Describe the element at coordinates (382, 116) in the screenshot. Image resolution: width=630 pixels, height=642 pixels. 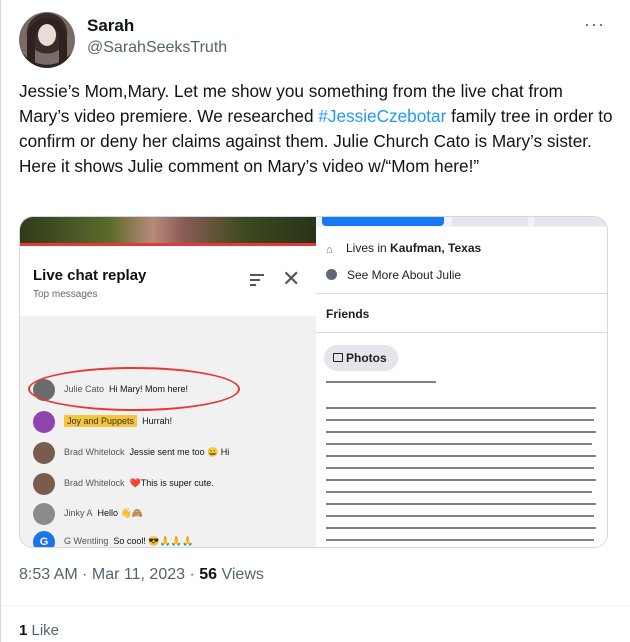
I see `hashtag-link: #JessieCzebotar` at that location.